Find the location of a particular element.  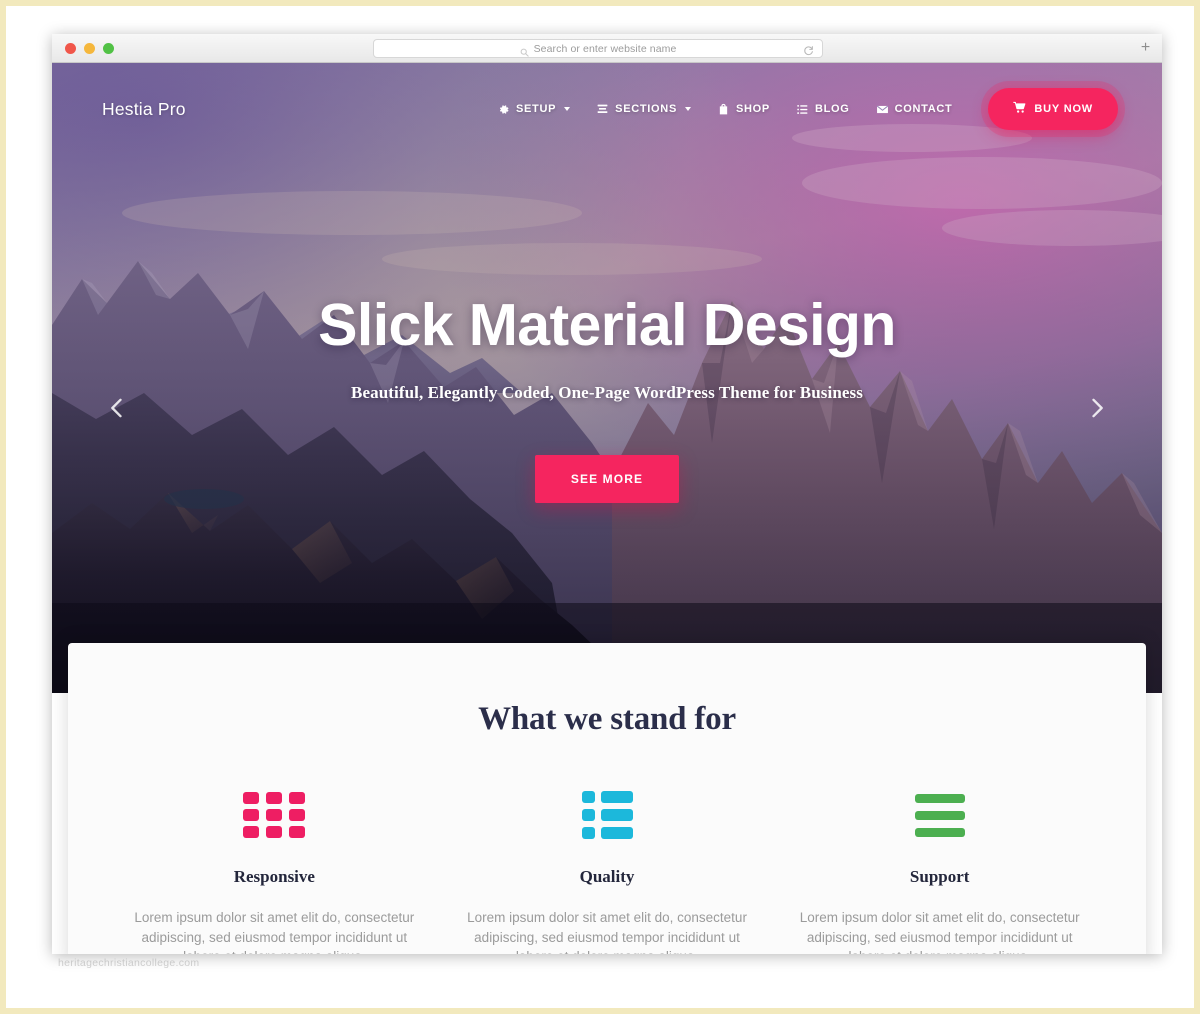

shopping-bag-icon is located at coordinates (723, 109).